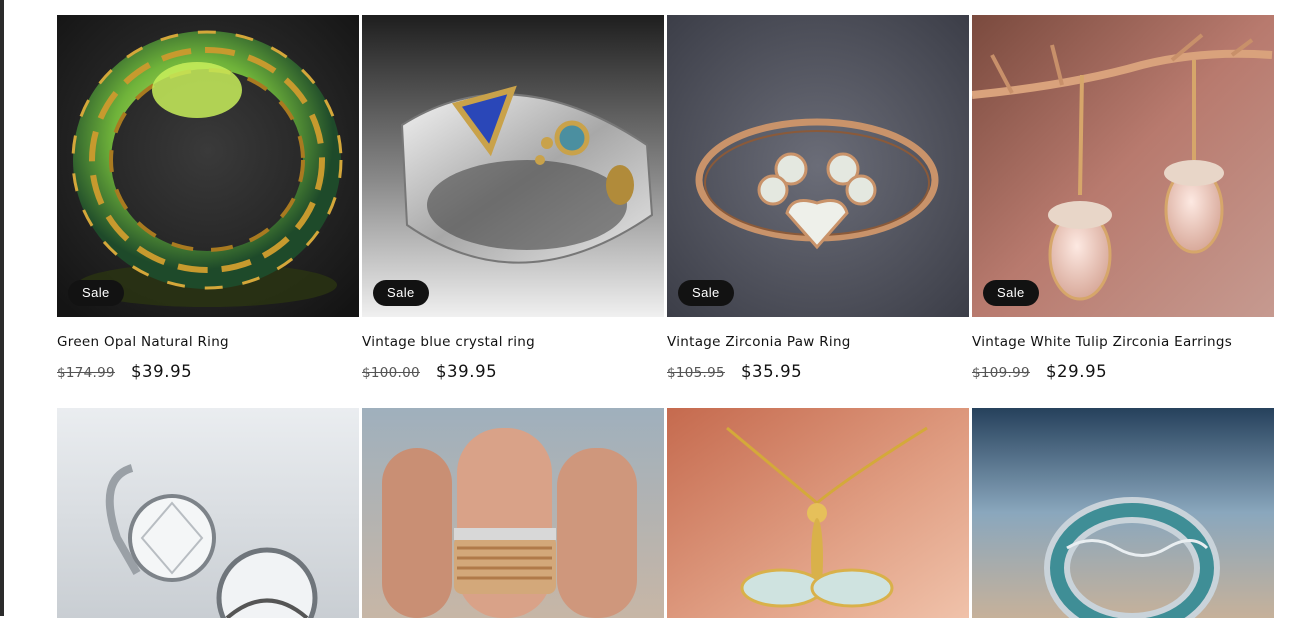 The height and width of the screenshot is (618, 1300). What do you see at coordinates (208, 371) in the screenshot?
I see `price-row: $174.99 $39.95` at bounding box center [208, 371].